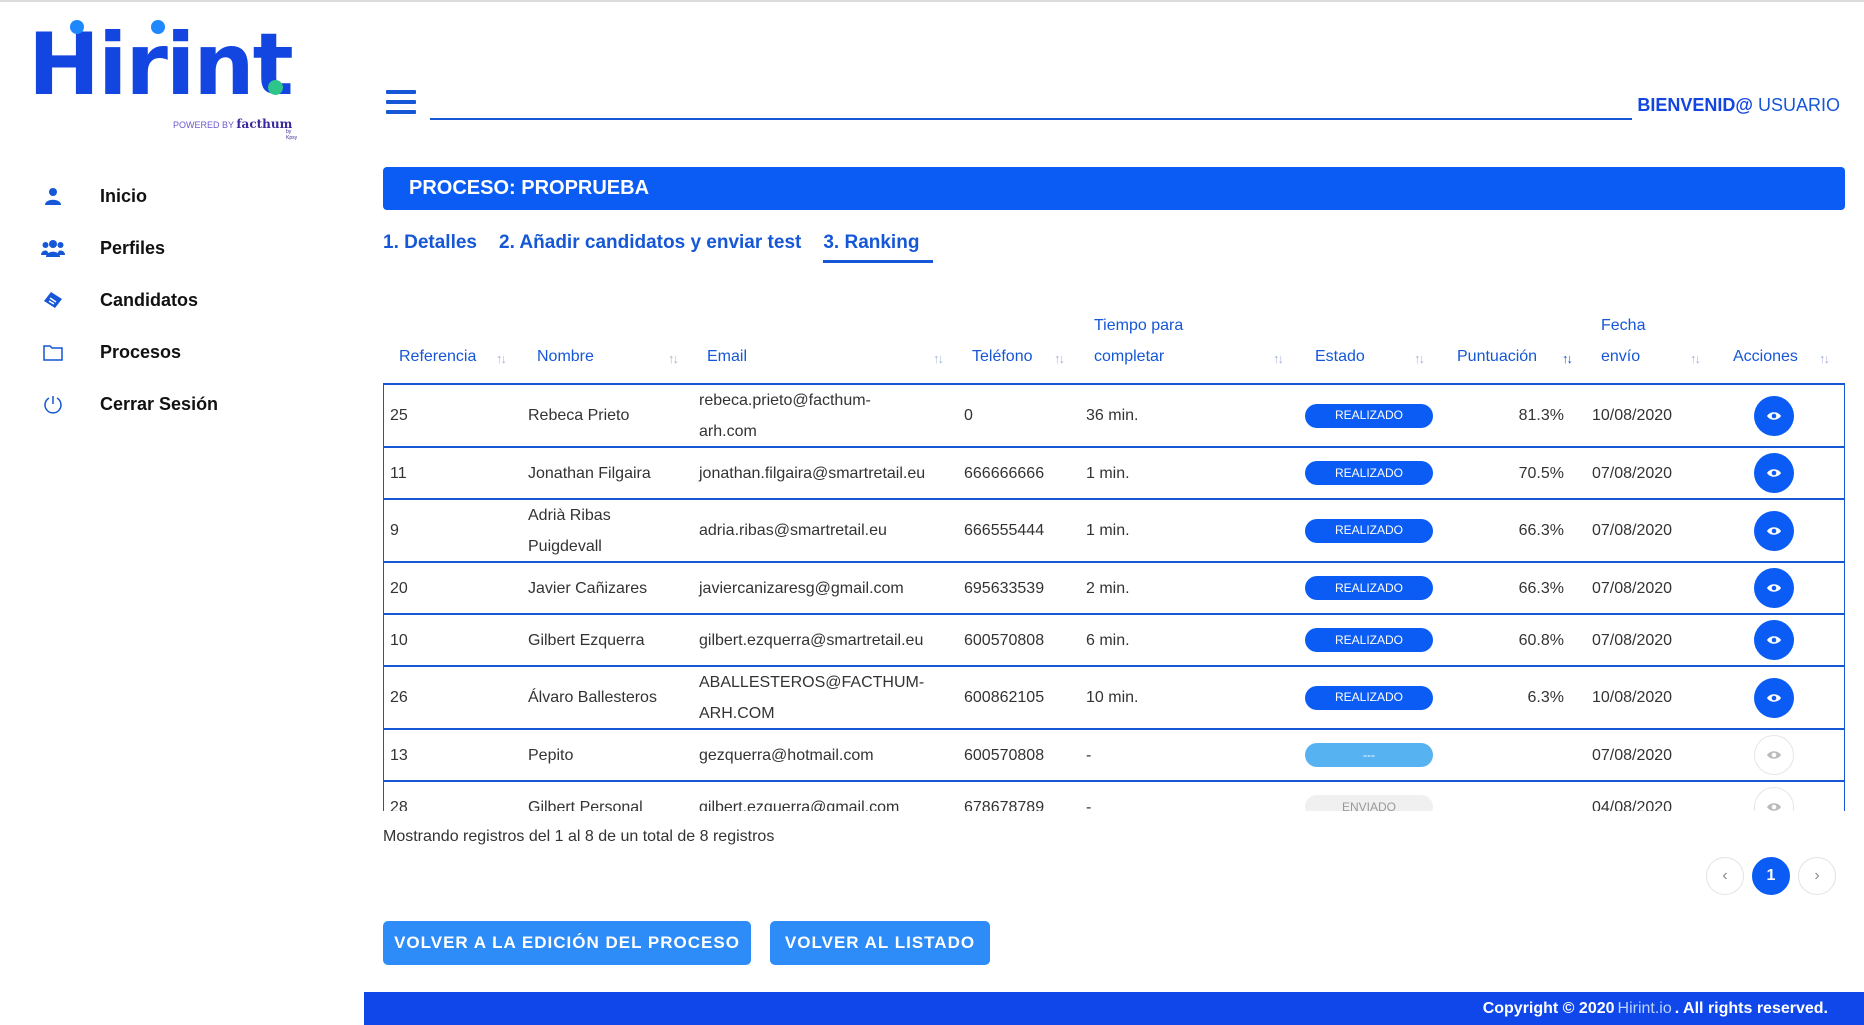 This screenshot has height=1025, width=1864. Describe the element at coordinates (880, 943) in the screenshot. I see `back-to-list-button: VOLVER AL LISTADO` at that location.